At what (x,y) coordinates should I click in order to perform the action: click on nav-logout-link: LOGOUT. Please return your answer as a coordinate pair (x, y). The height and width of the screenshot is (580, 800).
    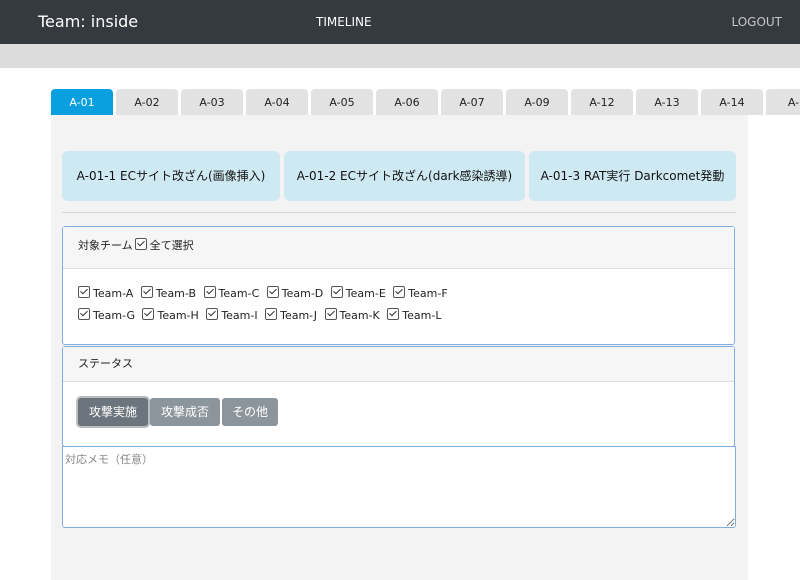
    Looking at the image, I should click on (756, 22).